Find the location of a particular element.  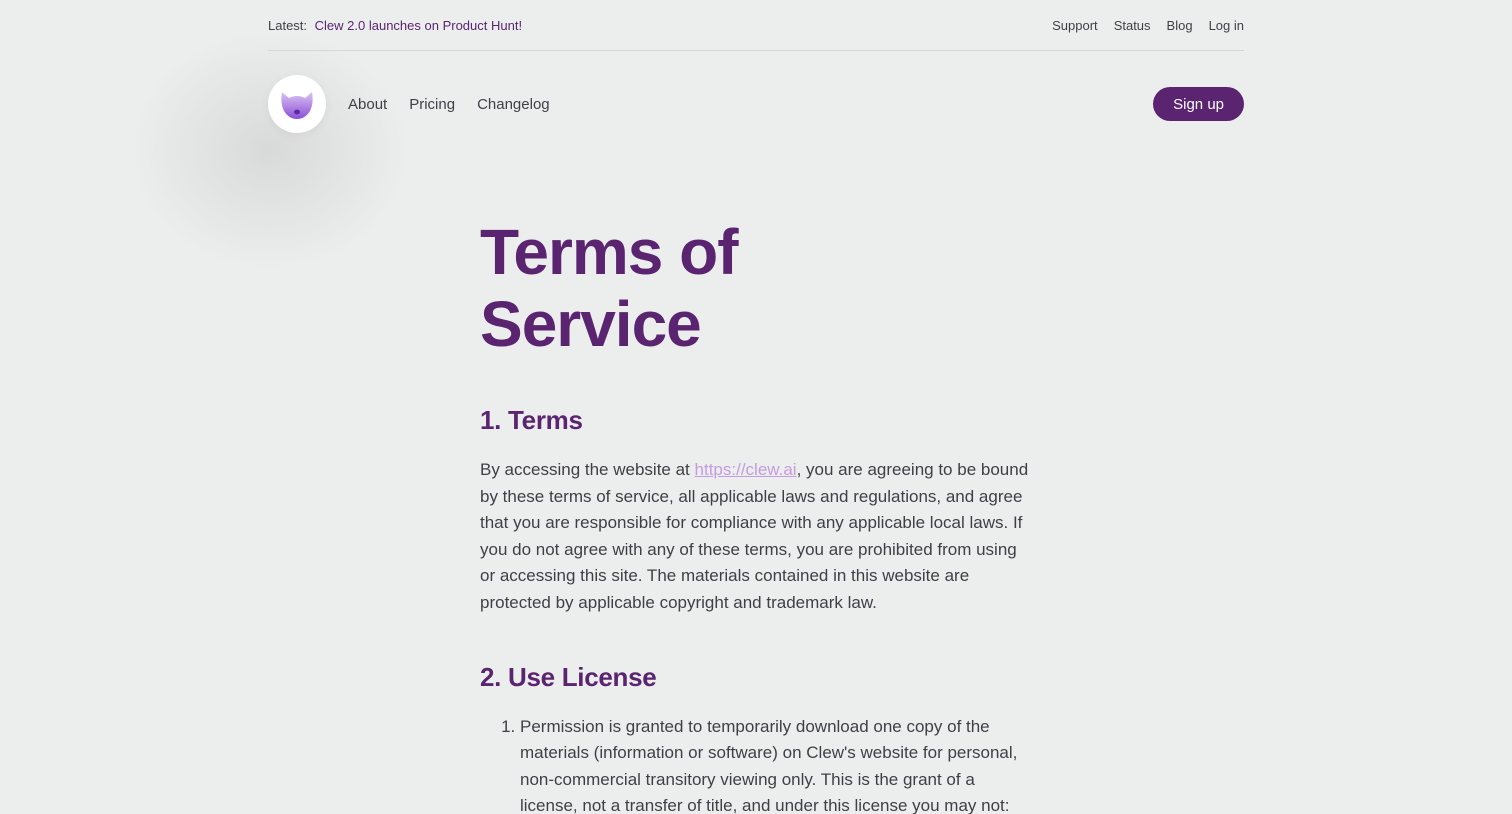

blog-link: Blog is located at coordinates (1180, 25).